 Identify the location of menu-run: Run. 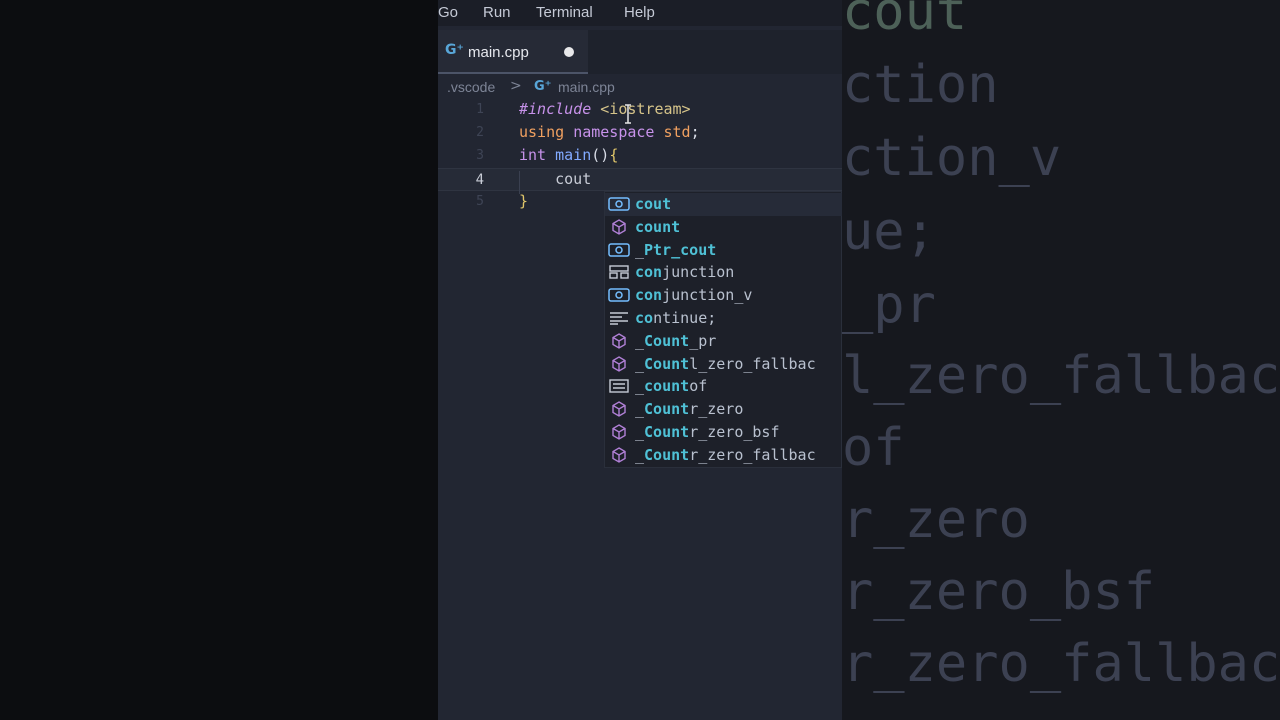
(497, 12).